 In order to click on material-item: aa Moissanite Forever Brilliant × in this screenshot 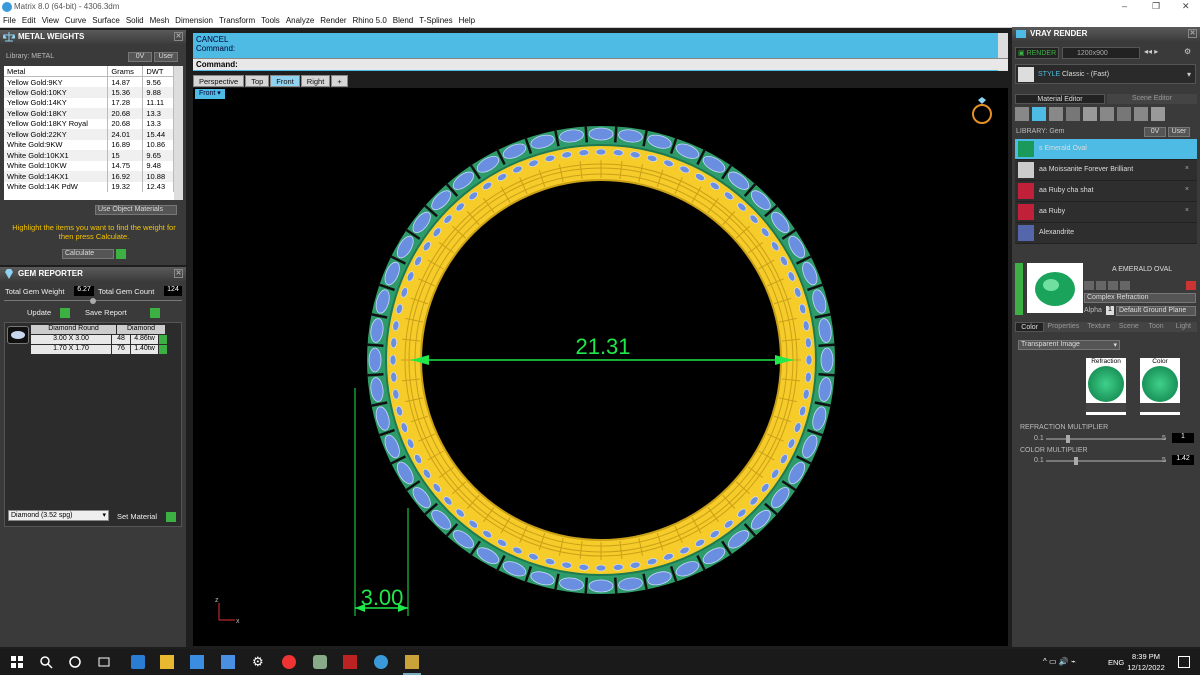, I will do `click(1106, 170)`.